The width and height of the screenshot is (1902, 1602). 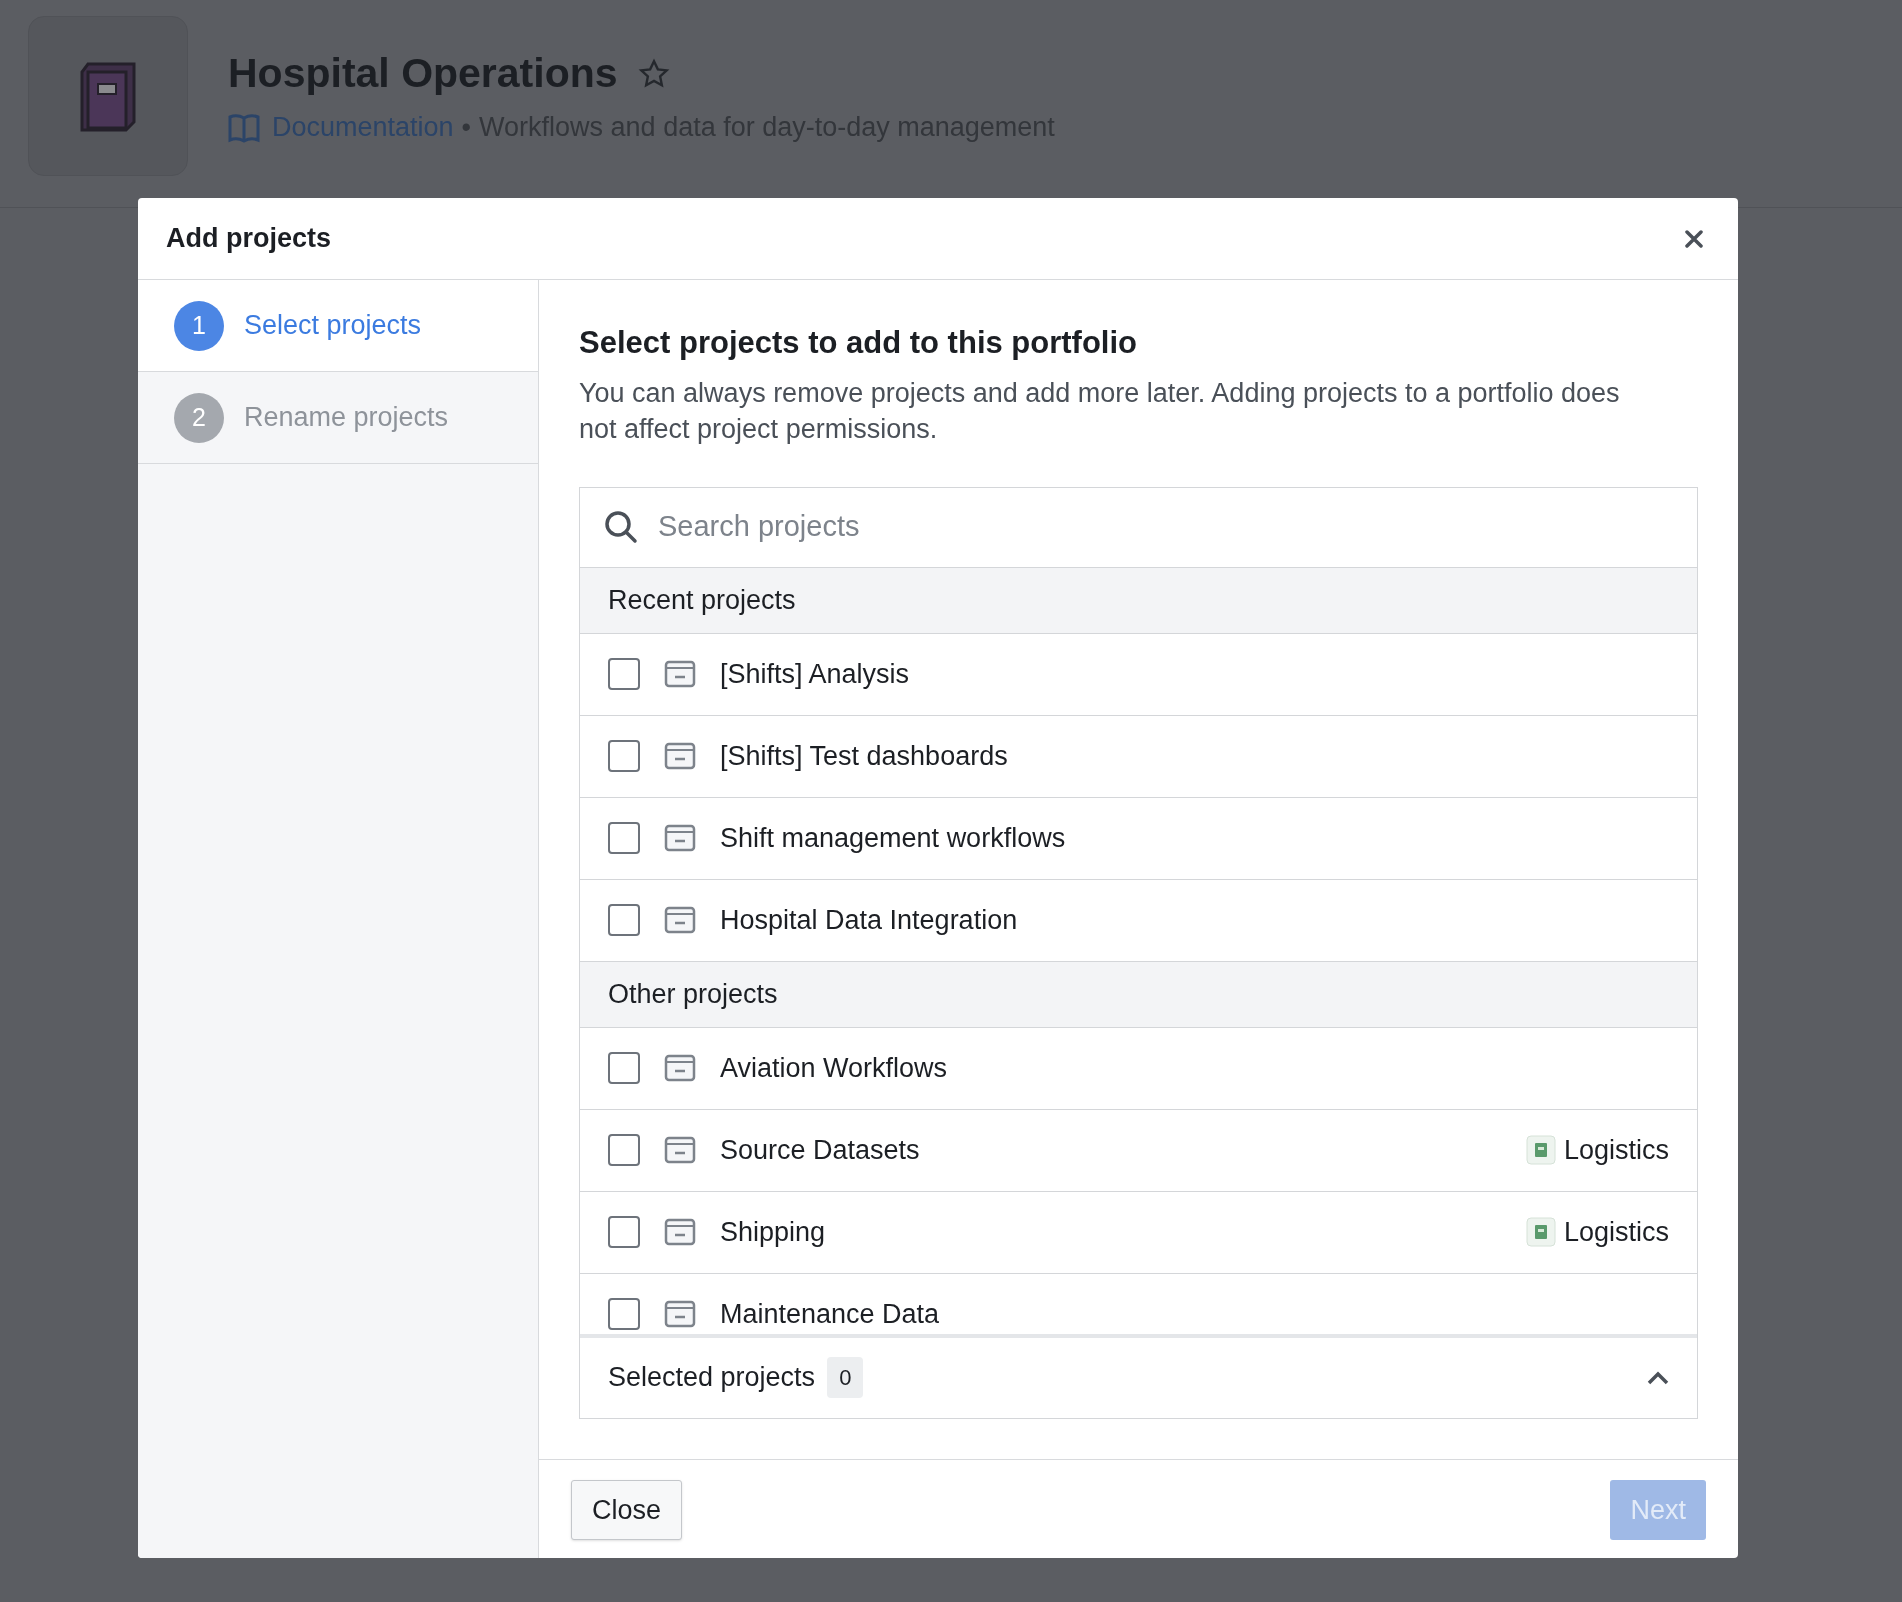 I want to click on step-number: 2, so click(x=199, y=417).